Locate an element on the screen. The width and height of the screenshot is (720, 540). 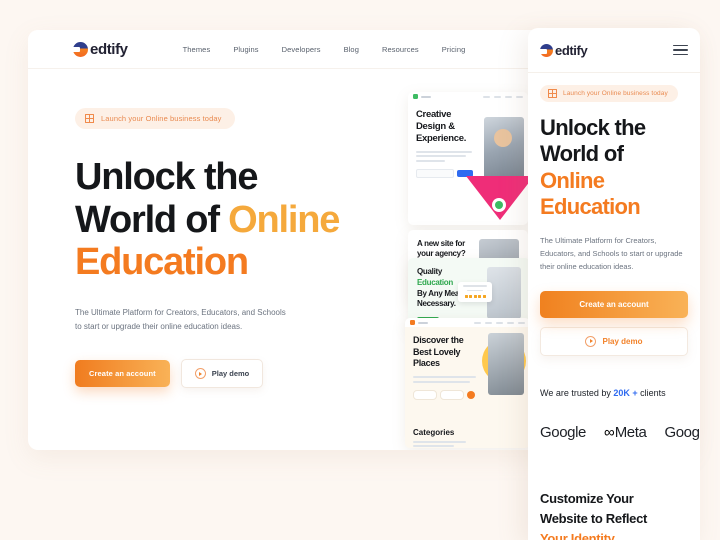
client-logos-row: Google ∞ Meta Goog is located at coordinates (620, 432).